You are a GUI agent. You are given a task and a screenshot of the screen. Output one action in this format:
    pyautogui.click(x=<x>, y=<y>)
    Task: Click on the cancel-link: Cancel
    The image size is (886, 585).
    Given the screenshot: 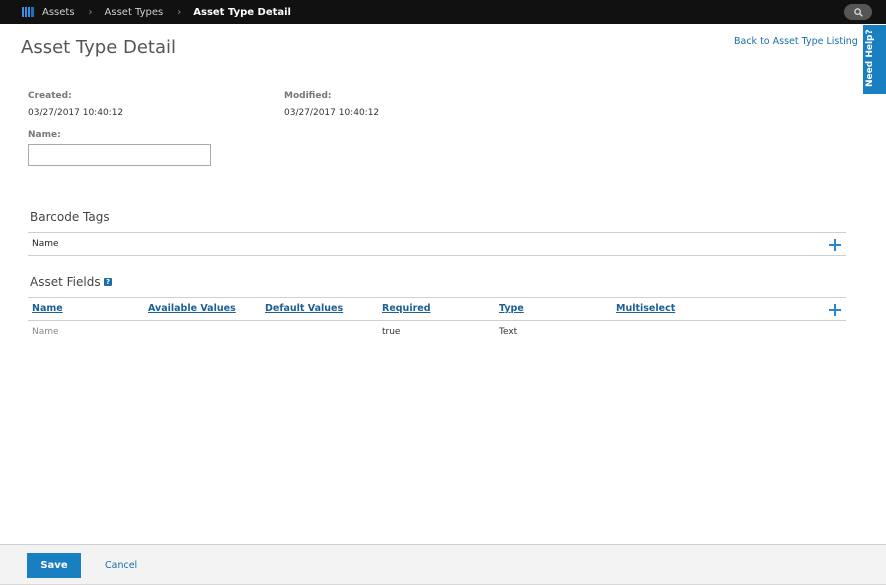 What is the action you would take?
    pyautogui.click(x=121, y=565)
    